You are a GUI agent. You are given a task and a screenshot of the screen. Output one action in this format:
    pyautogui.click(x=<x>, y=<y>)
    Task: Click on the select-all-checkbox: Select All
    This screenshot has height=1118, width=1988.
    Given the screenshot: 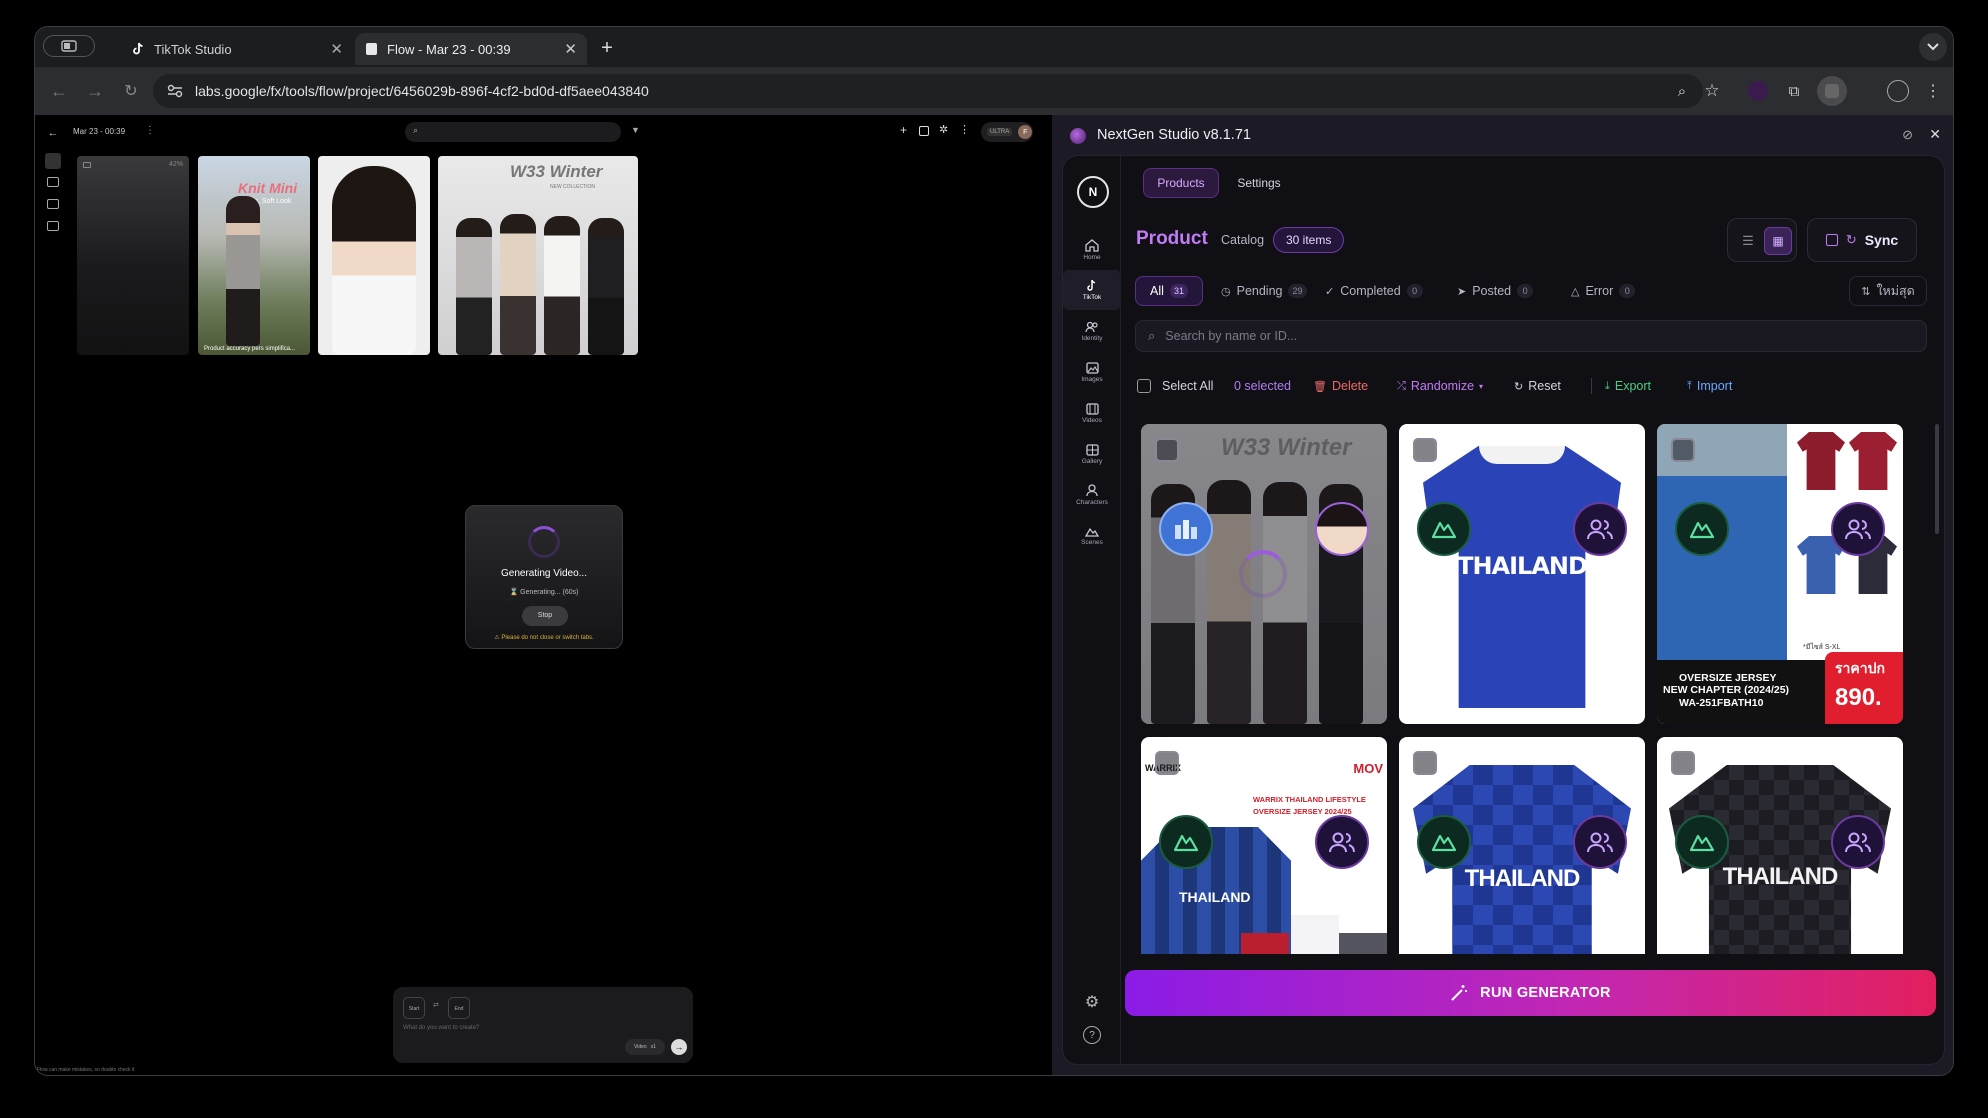 What is the action you would take?
    pyautogui.click(x=1175, y=386)
    